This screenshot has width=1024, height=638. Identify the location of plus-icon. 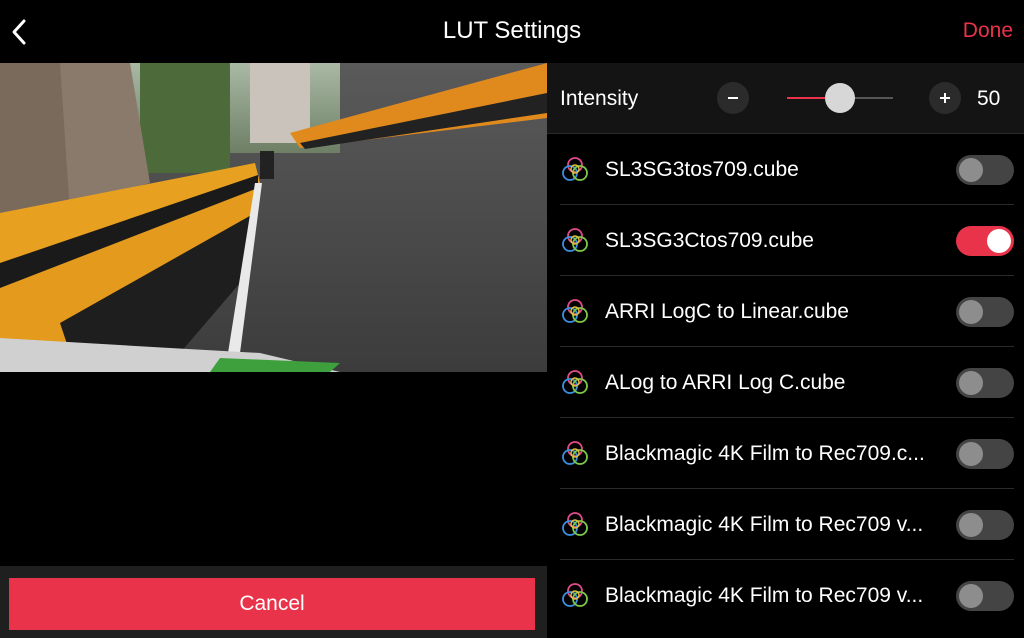
(945, 98).